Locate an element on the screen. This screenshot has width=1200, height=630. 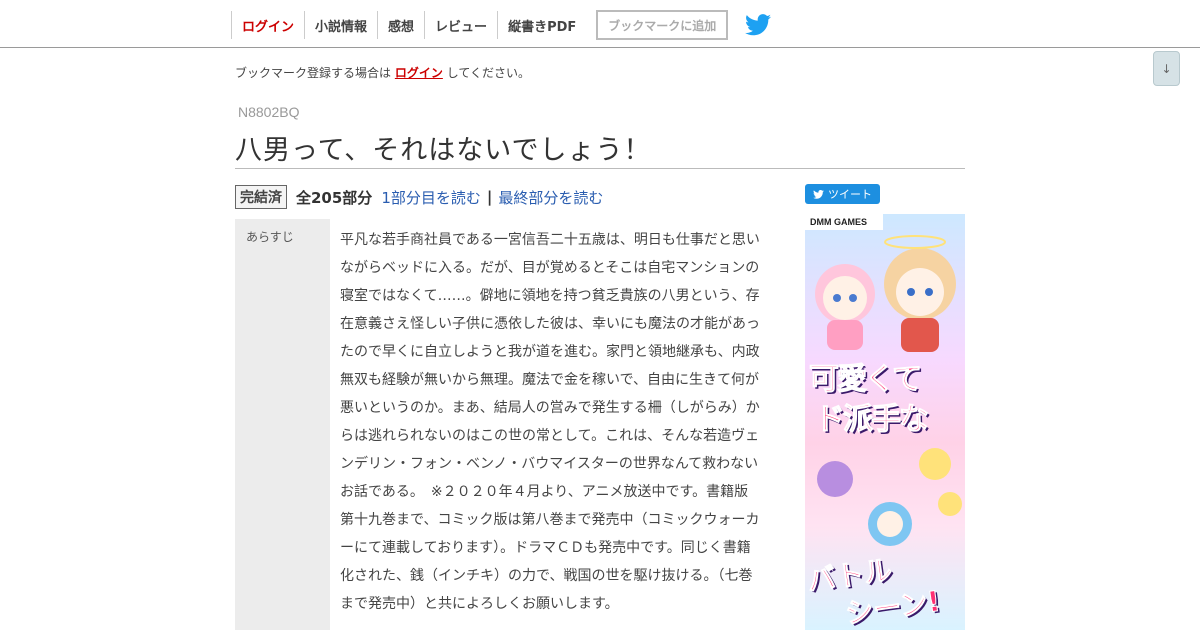
nav-impressions: 感想 is located at coordinates (400, 25).